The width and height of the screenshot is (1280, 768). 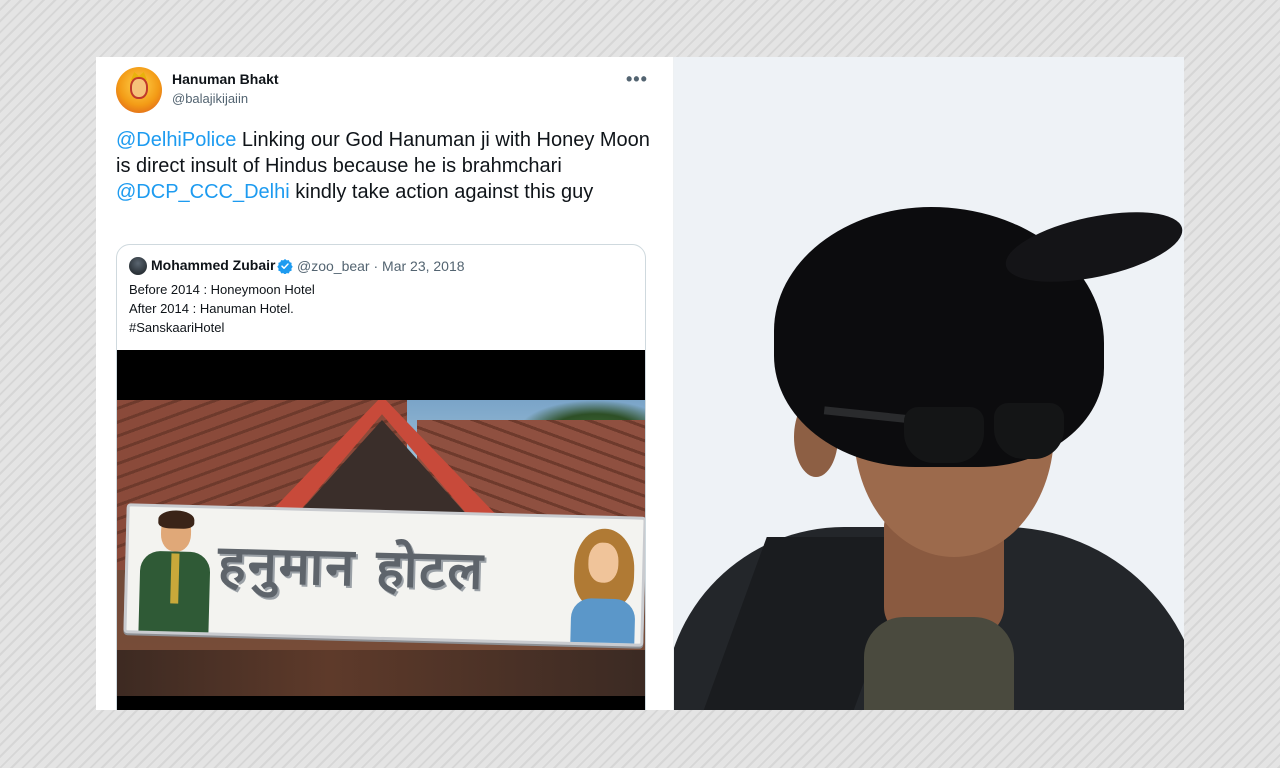 What do you see at coordinates (603, 585) in the screenshot?
I see `woman-illustration` at bounding box center [603, 585].